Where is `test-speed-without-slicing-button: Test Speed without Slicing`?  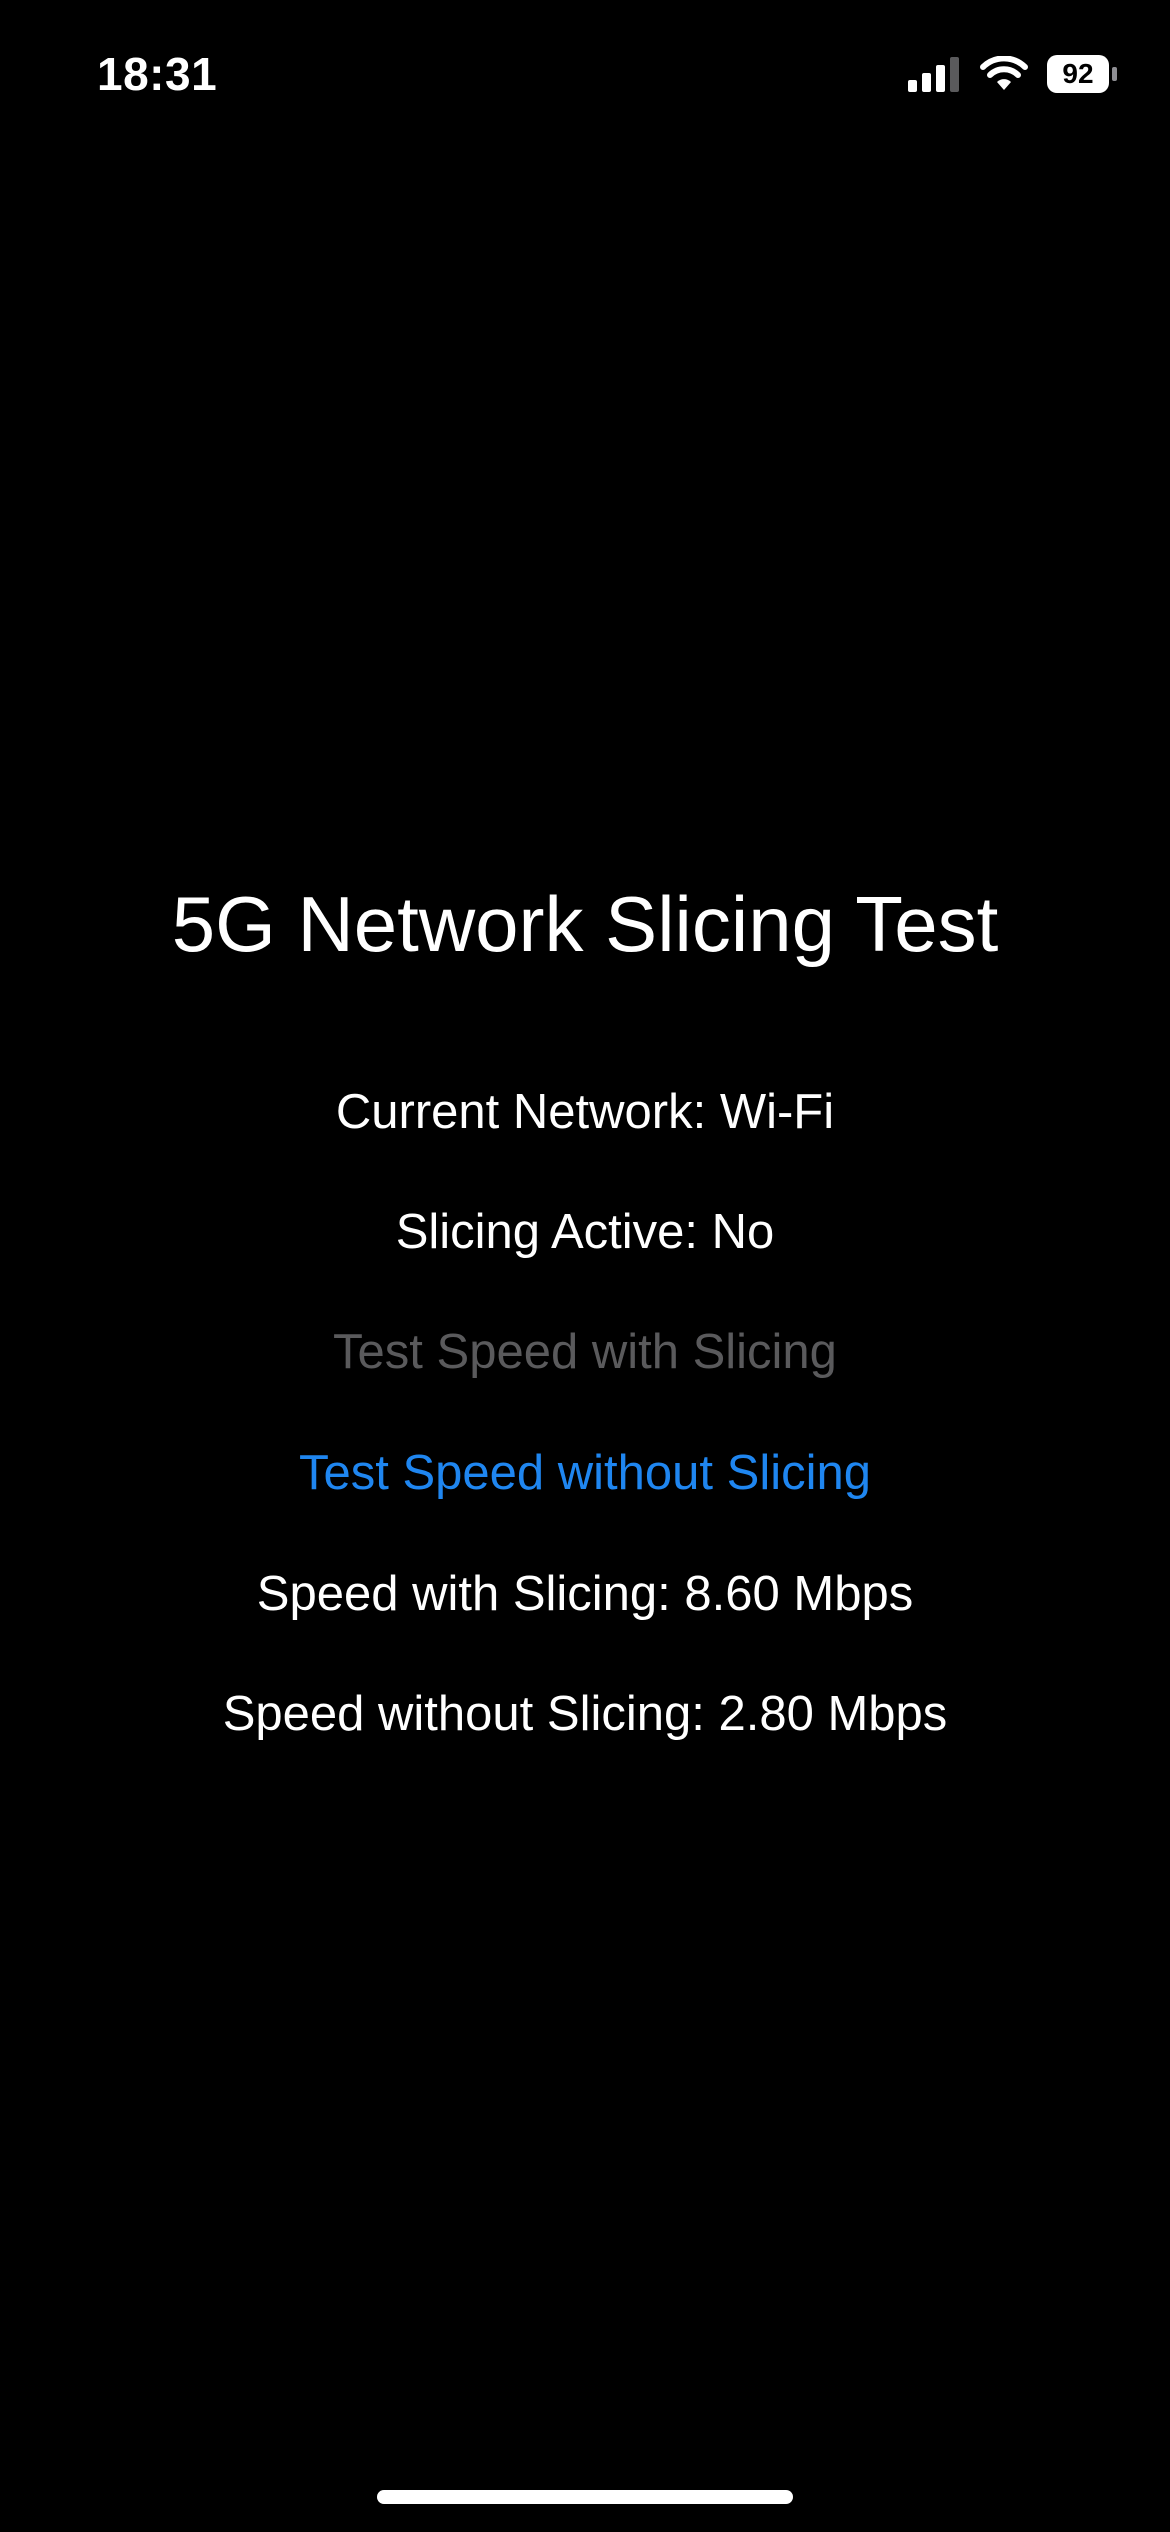 test-speed-without-slicing-button: Test Speed without Slicing is located at coordinates (585, 1473).